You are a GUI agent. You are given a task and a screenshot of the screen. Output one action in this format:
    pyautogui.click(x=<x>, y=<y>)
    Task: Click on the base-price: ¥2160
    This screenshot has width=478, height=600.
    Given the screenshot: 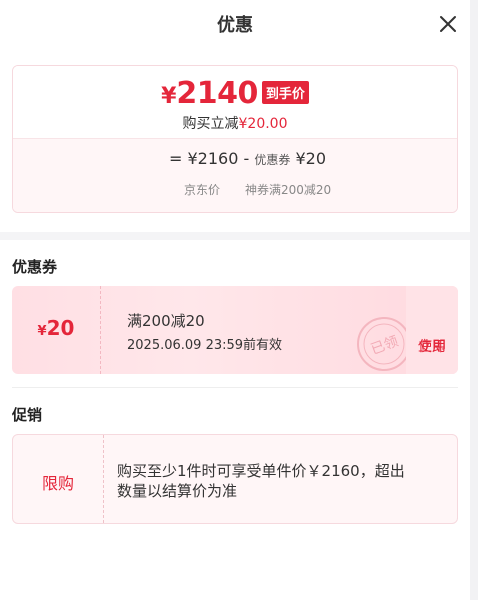 What is the action you would take?
    pyautogui.click(x=213, y=158)
    